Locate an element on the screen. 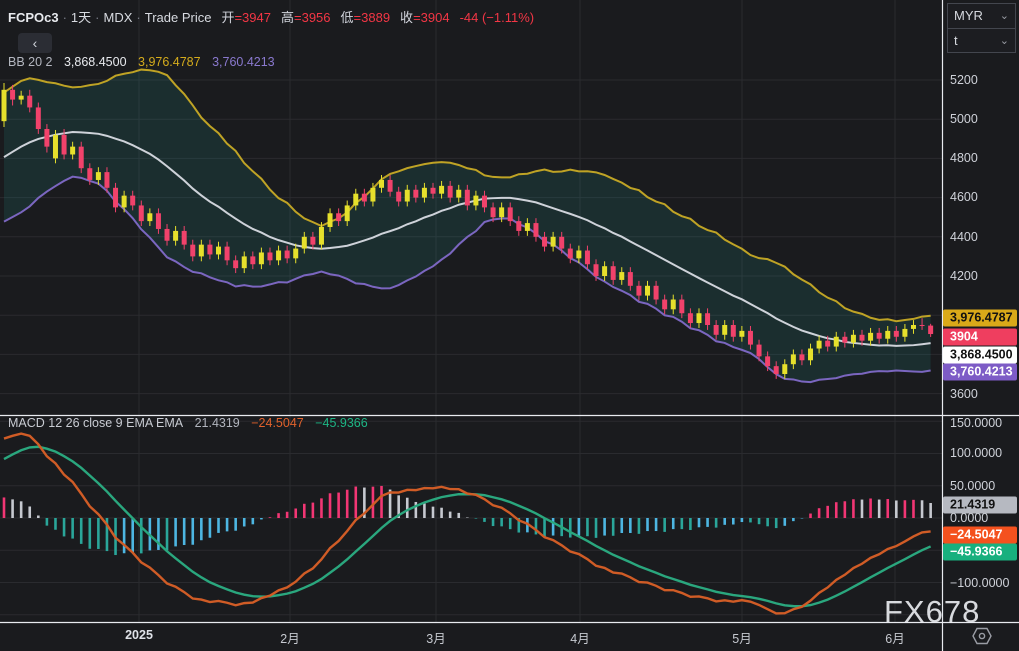 The image size is (1019, 651). bb-basis-value: 3,868.4500 is located at coordinates (95, 62).